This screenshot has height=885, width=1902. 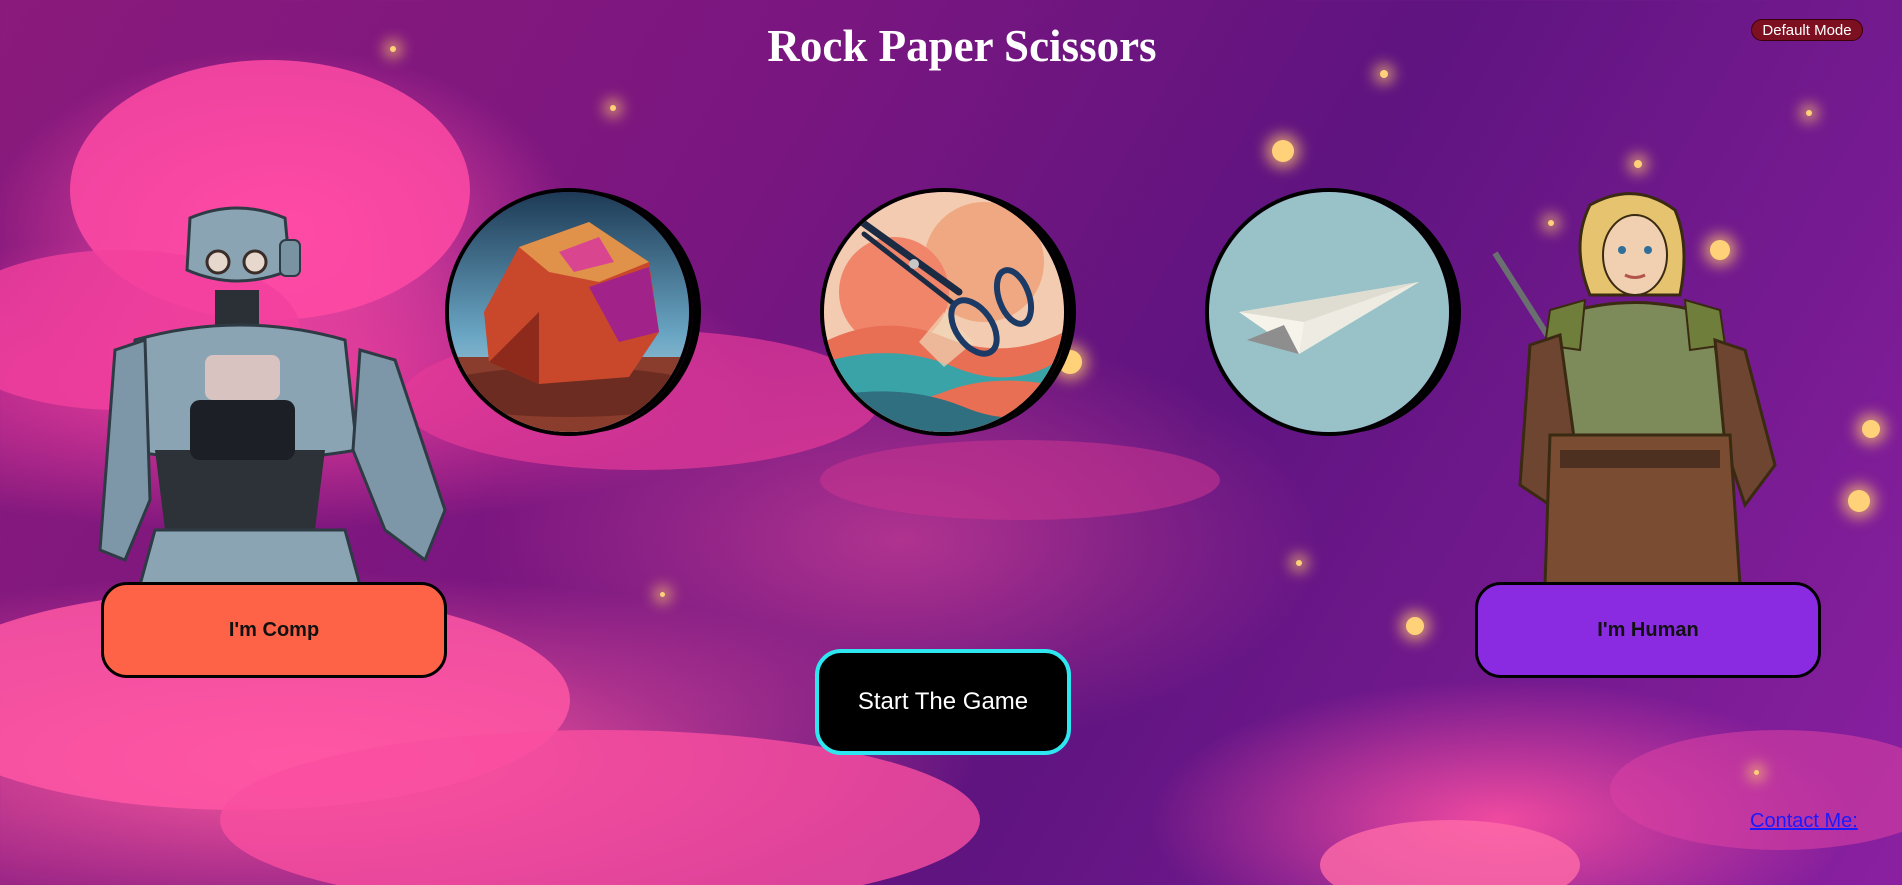 What do you see at coordinates (1648, 630) in the screenshot?
I see `human-player-button: I'm Human` at bounding box center [1648, 630].